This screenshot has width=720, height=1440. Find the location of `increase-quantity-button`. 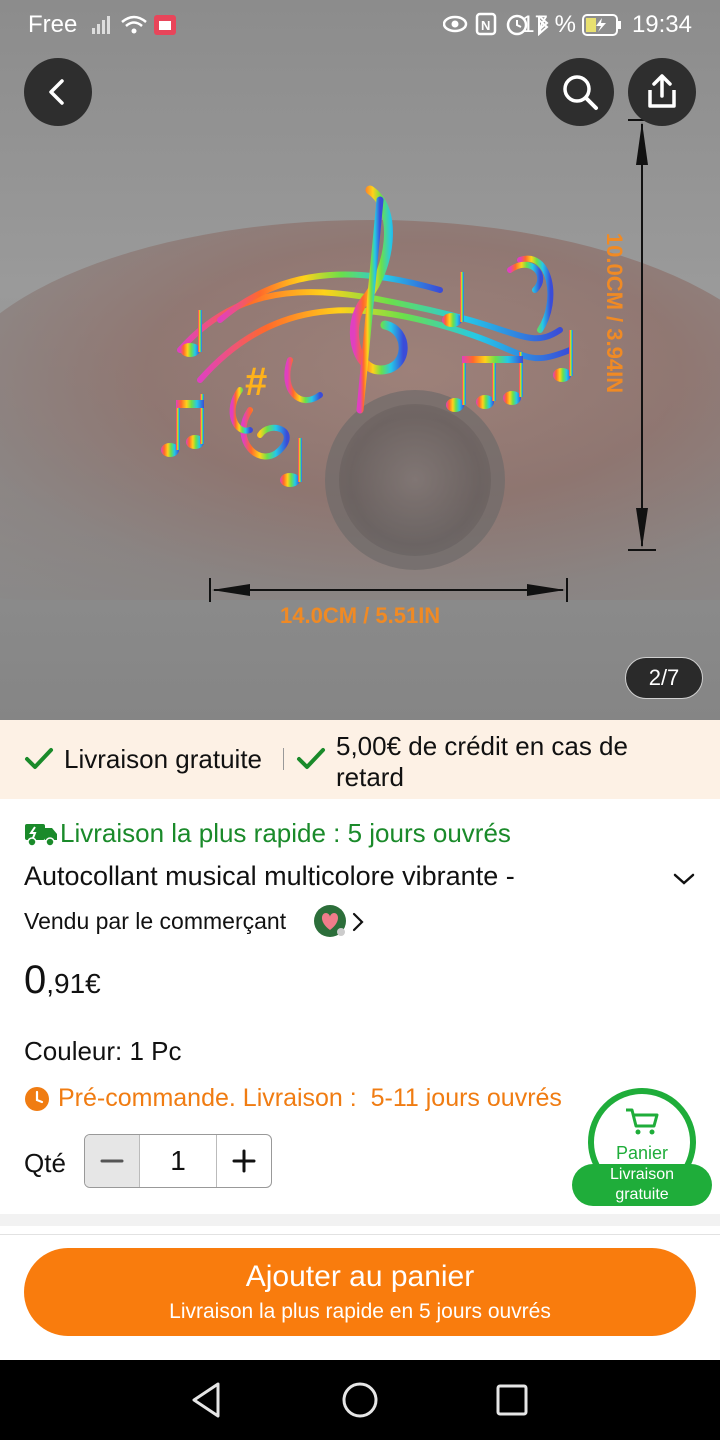

increase-quantity-button is located at coordinates (243, 1161).